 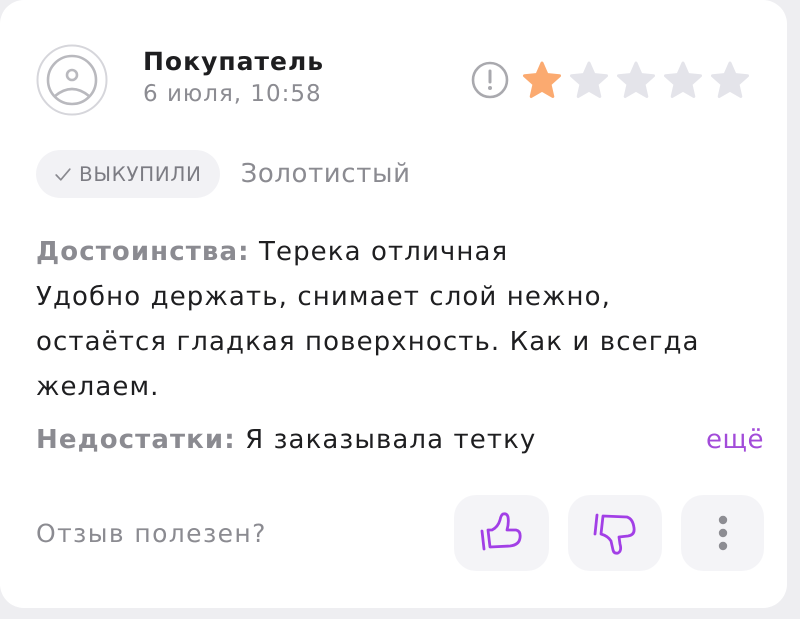 What do you see at coordinates (63, 174) in the screenshot?
I see `check-icon` at bounding box center [63, 174].